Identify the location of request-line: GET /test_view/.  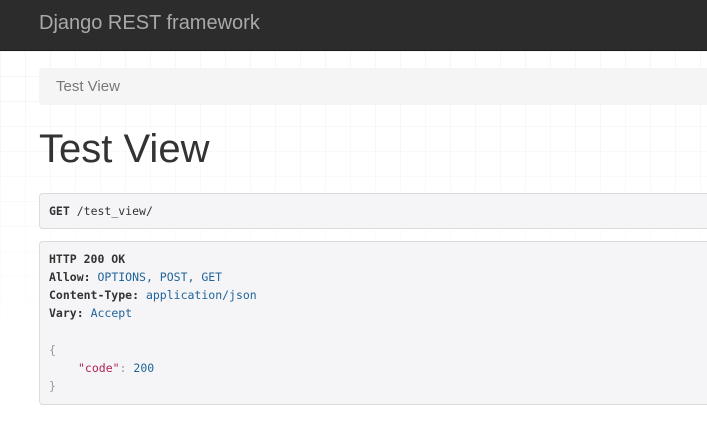
(101, 211).